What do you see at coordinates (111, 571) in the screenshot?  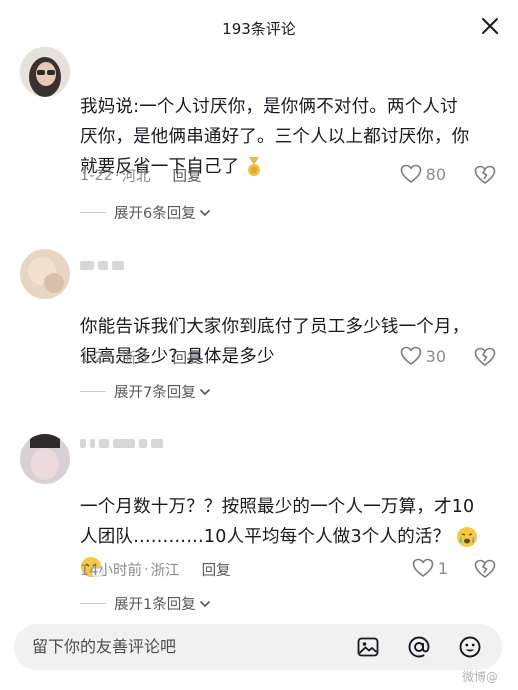 I see `comment-date: 14小时前` at bounding box center [111, 571].